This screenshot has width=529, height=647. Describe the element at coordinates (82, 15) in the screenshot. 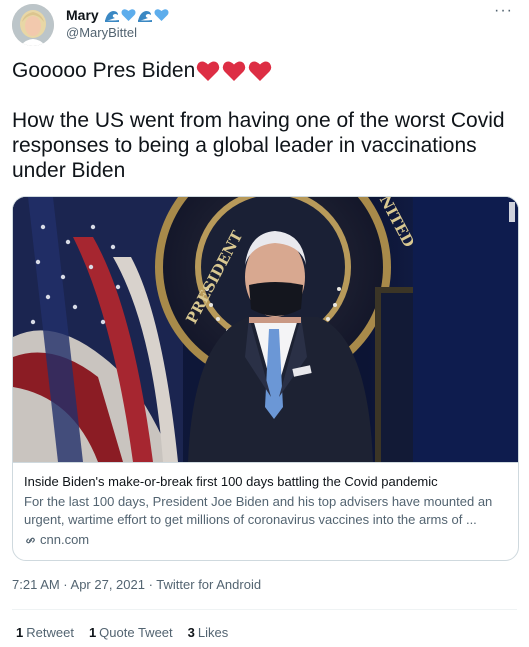

I see `author-name-text: Mary` at that location.